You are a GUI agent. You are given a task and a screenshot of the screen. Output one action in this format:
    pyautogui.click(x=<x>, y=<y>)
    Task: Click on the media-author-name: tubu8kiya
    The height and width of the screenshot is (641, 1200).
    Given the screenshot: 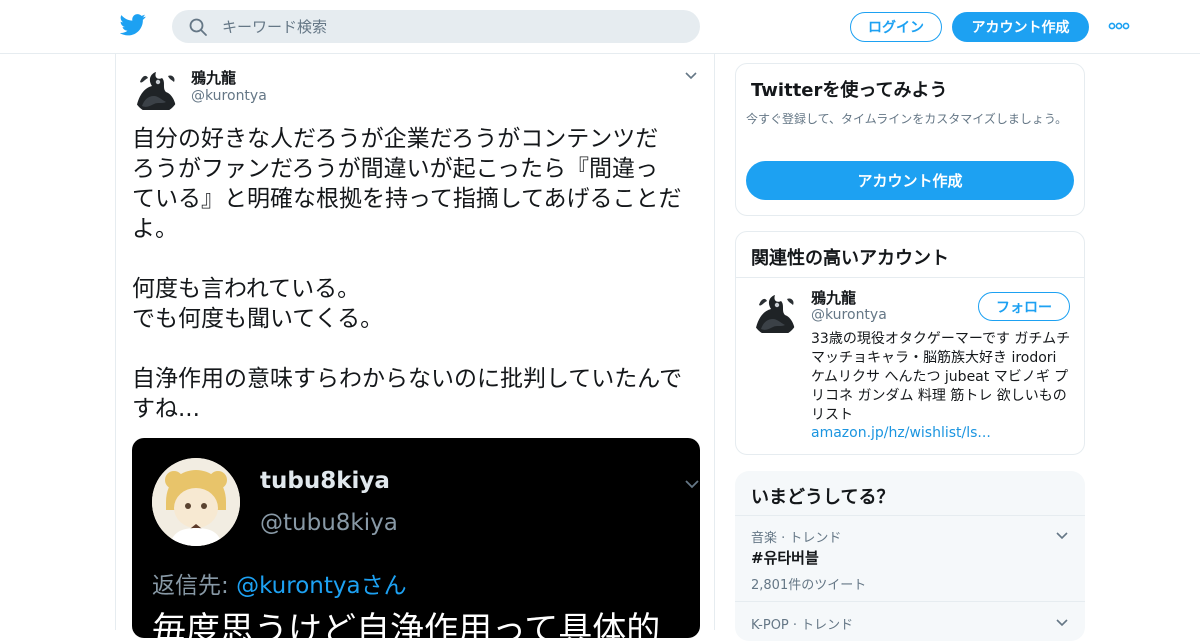 What is the action you would take?
    pyautogui.click(x=325, y=481)
    